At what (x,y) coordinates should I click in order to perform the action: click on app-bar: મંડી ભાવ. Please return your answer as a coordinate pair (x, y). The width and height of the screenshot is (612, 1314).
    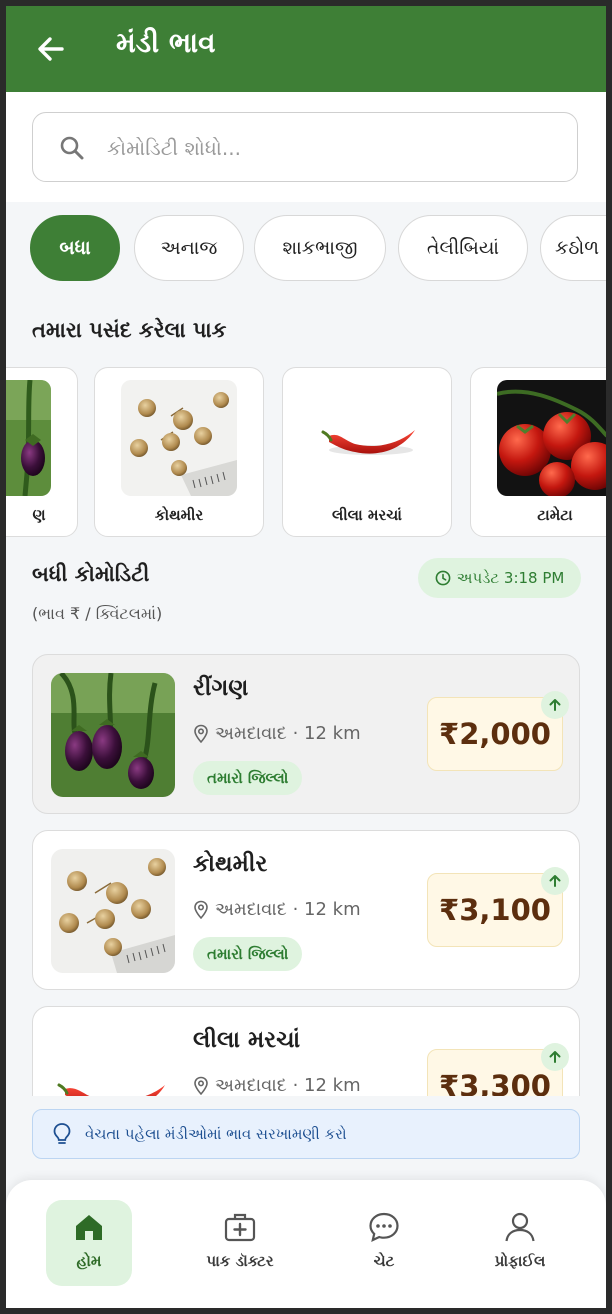
    Looking at the image, I should click on (306, 49).